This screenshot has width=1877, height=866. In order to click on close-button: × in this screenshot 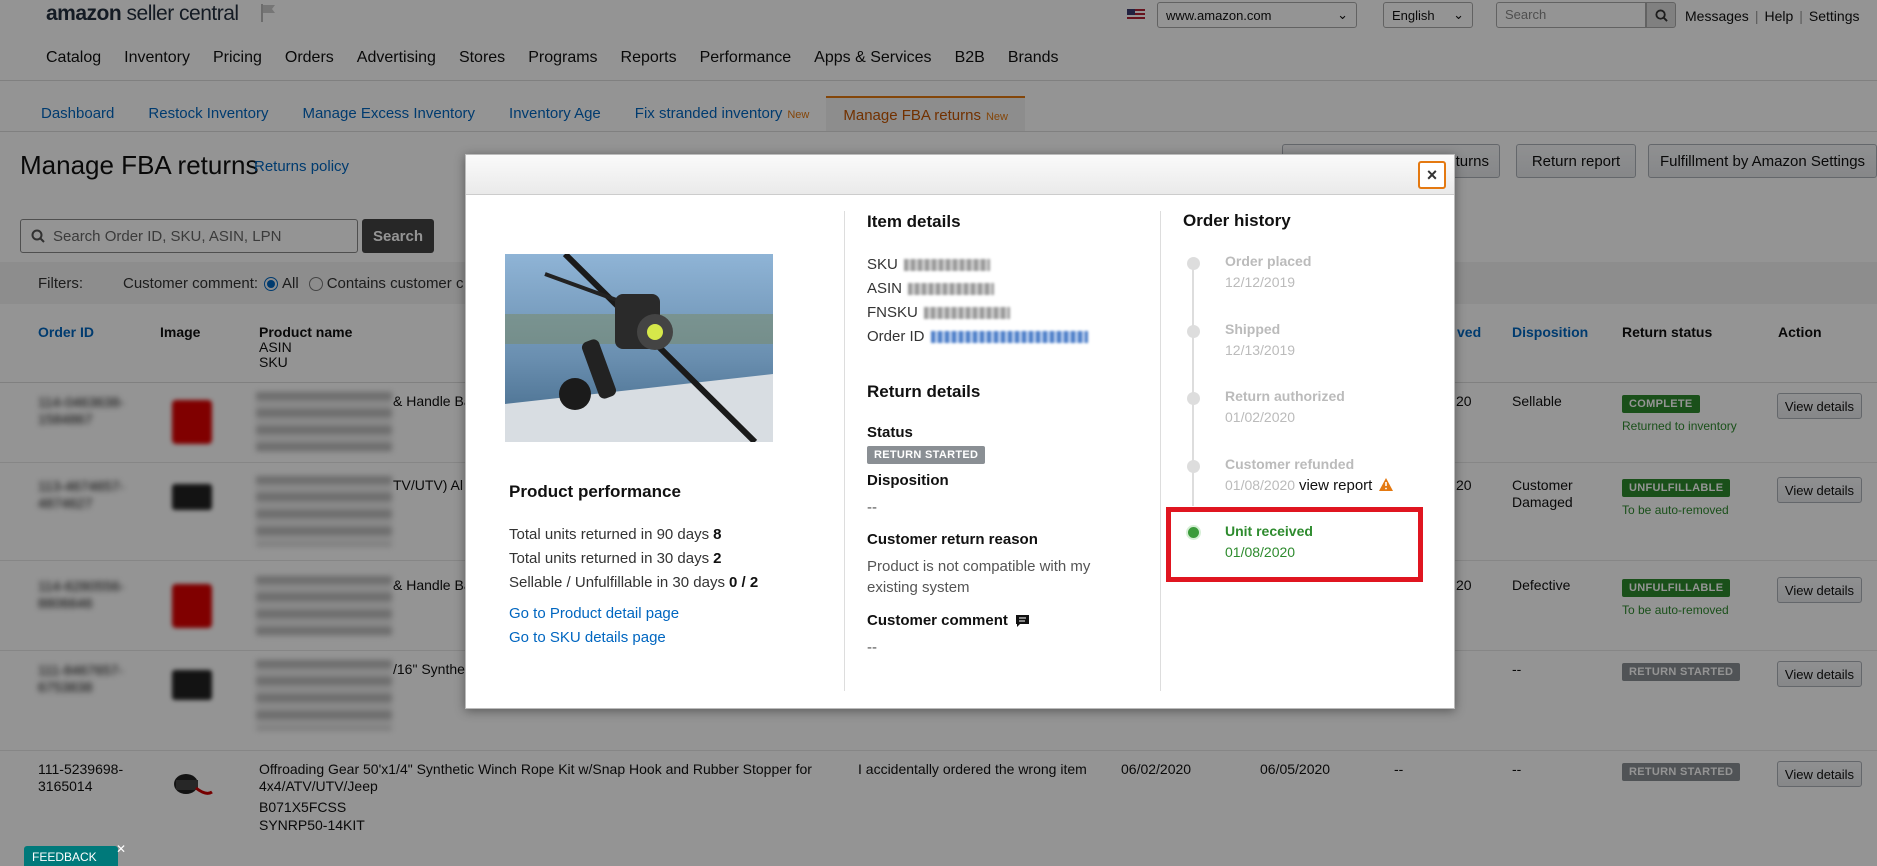, I will do `click(1432, 175)`.